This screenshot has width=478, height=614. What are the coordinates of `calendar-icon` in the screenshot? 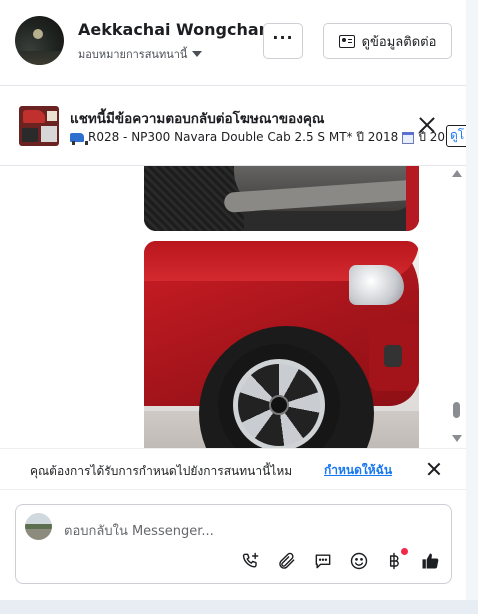 It's located at (408, 137).